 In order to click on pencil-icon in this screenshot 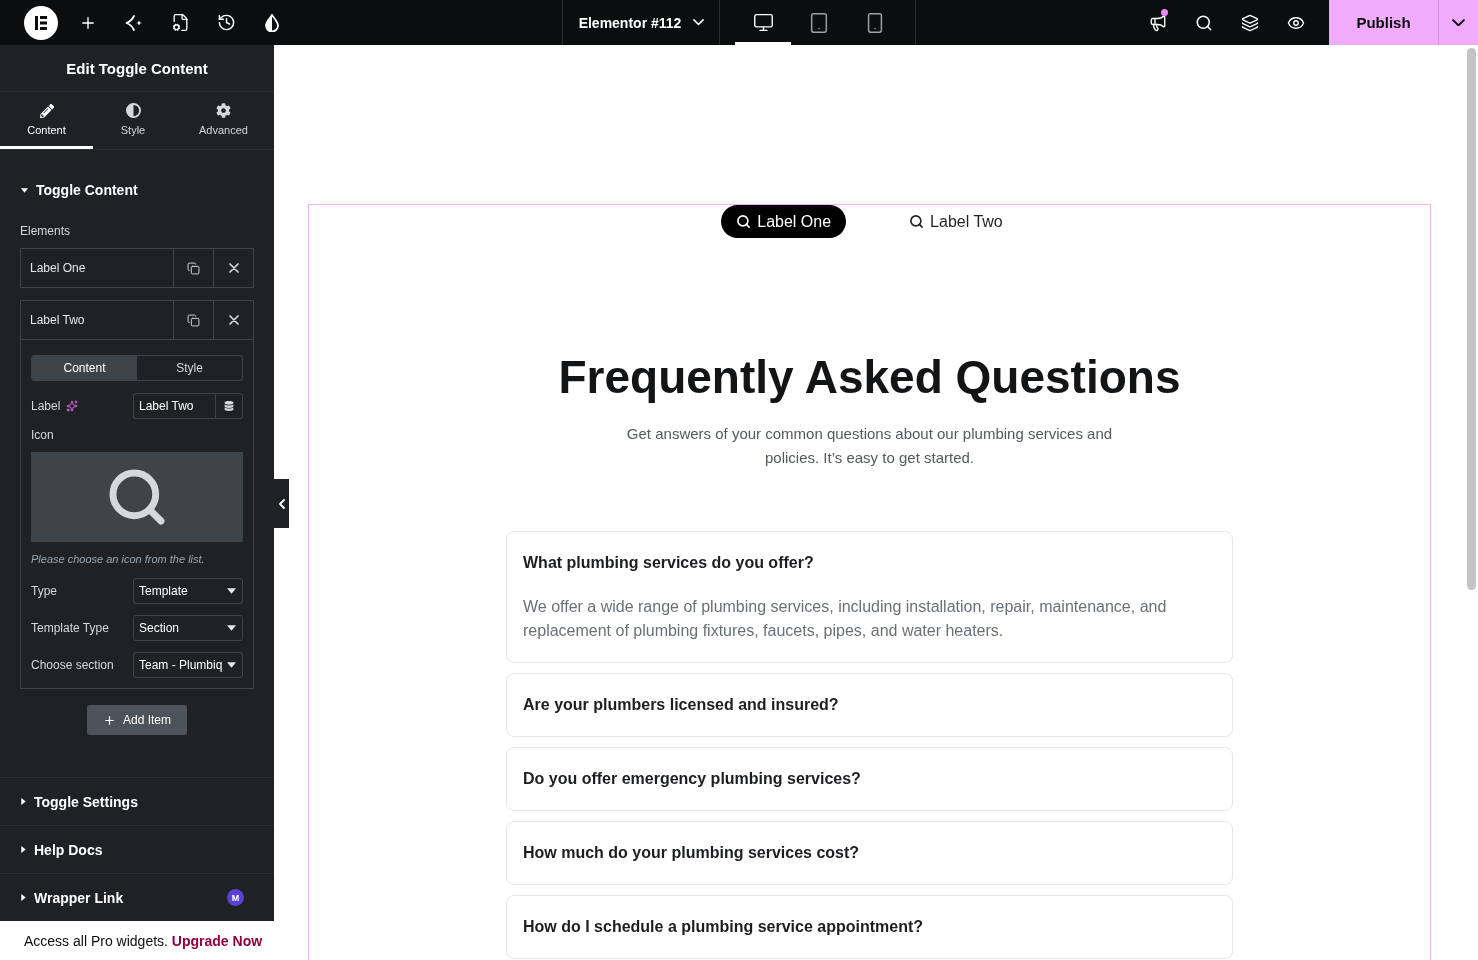, I will do `click(46, 110)`.